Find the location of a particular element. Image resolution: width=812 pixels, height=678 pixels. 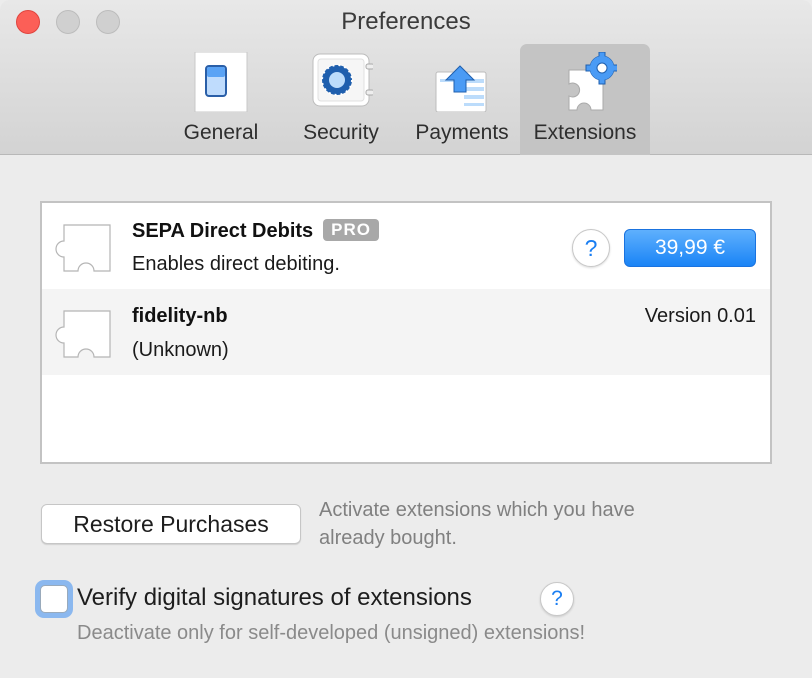

checkbox-box is located at coordinates (54, 599).